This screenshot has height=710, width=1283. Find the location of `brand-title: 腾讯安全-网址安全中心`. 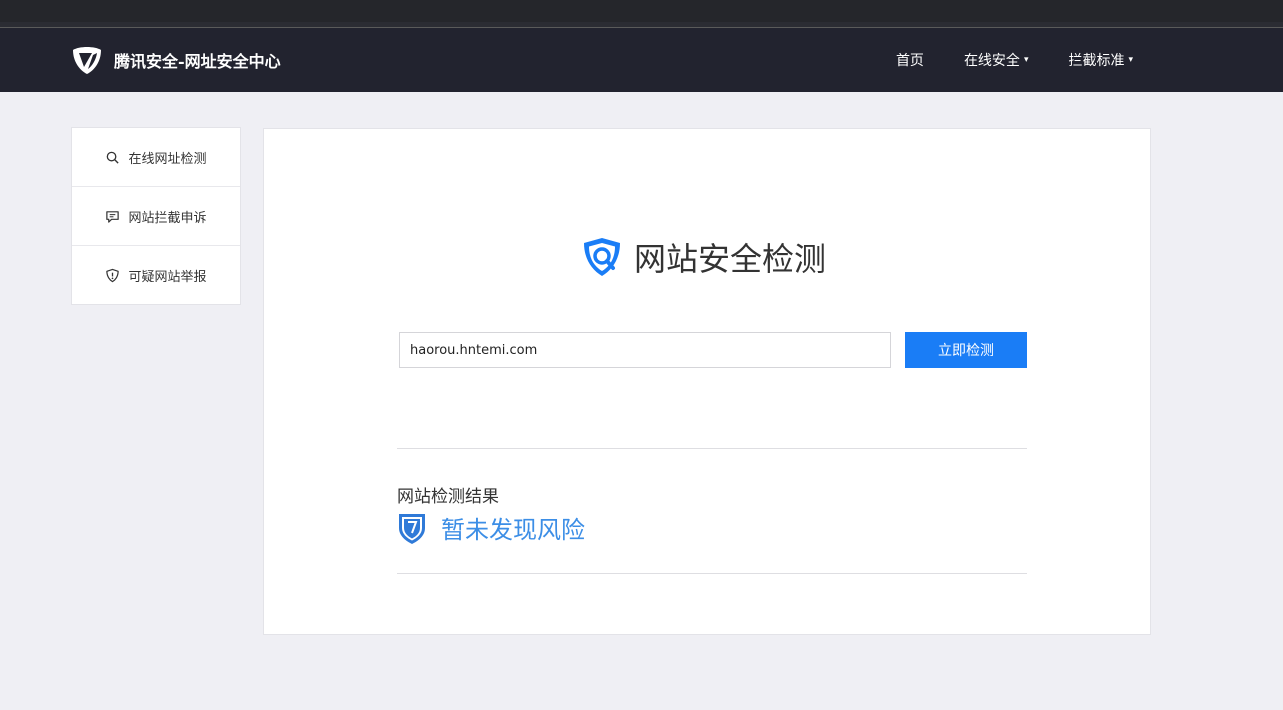

brand-title: 腾讯安全-网址安全中心 is located at coordinates (197, 61).